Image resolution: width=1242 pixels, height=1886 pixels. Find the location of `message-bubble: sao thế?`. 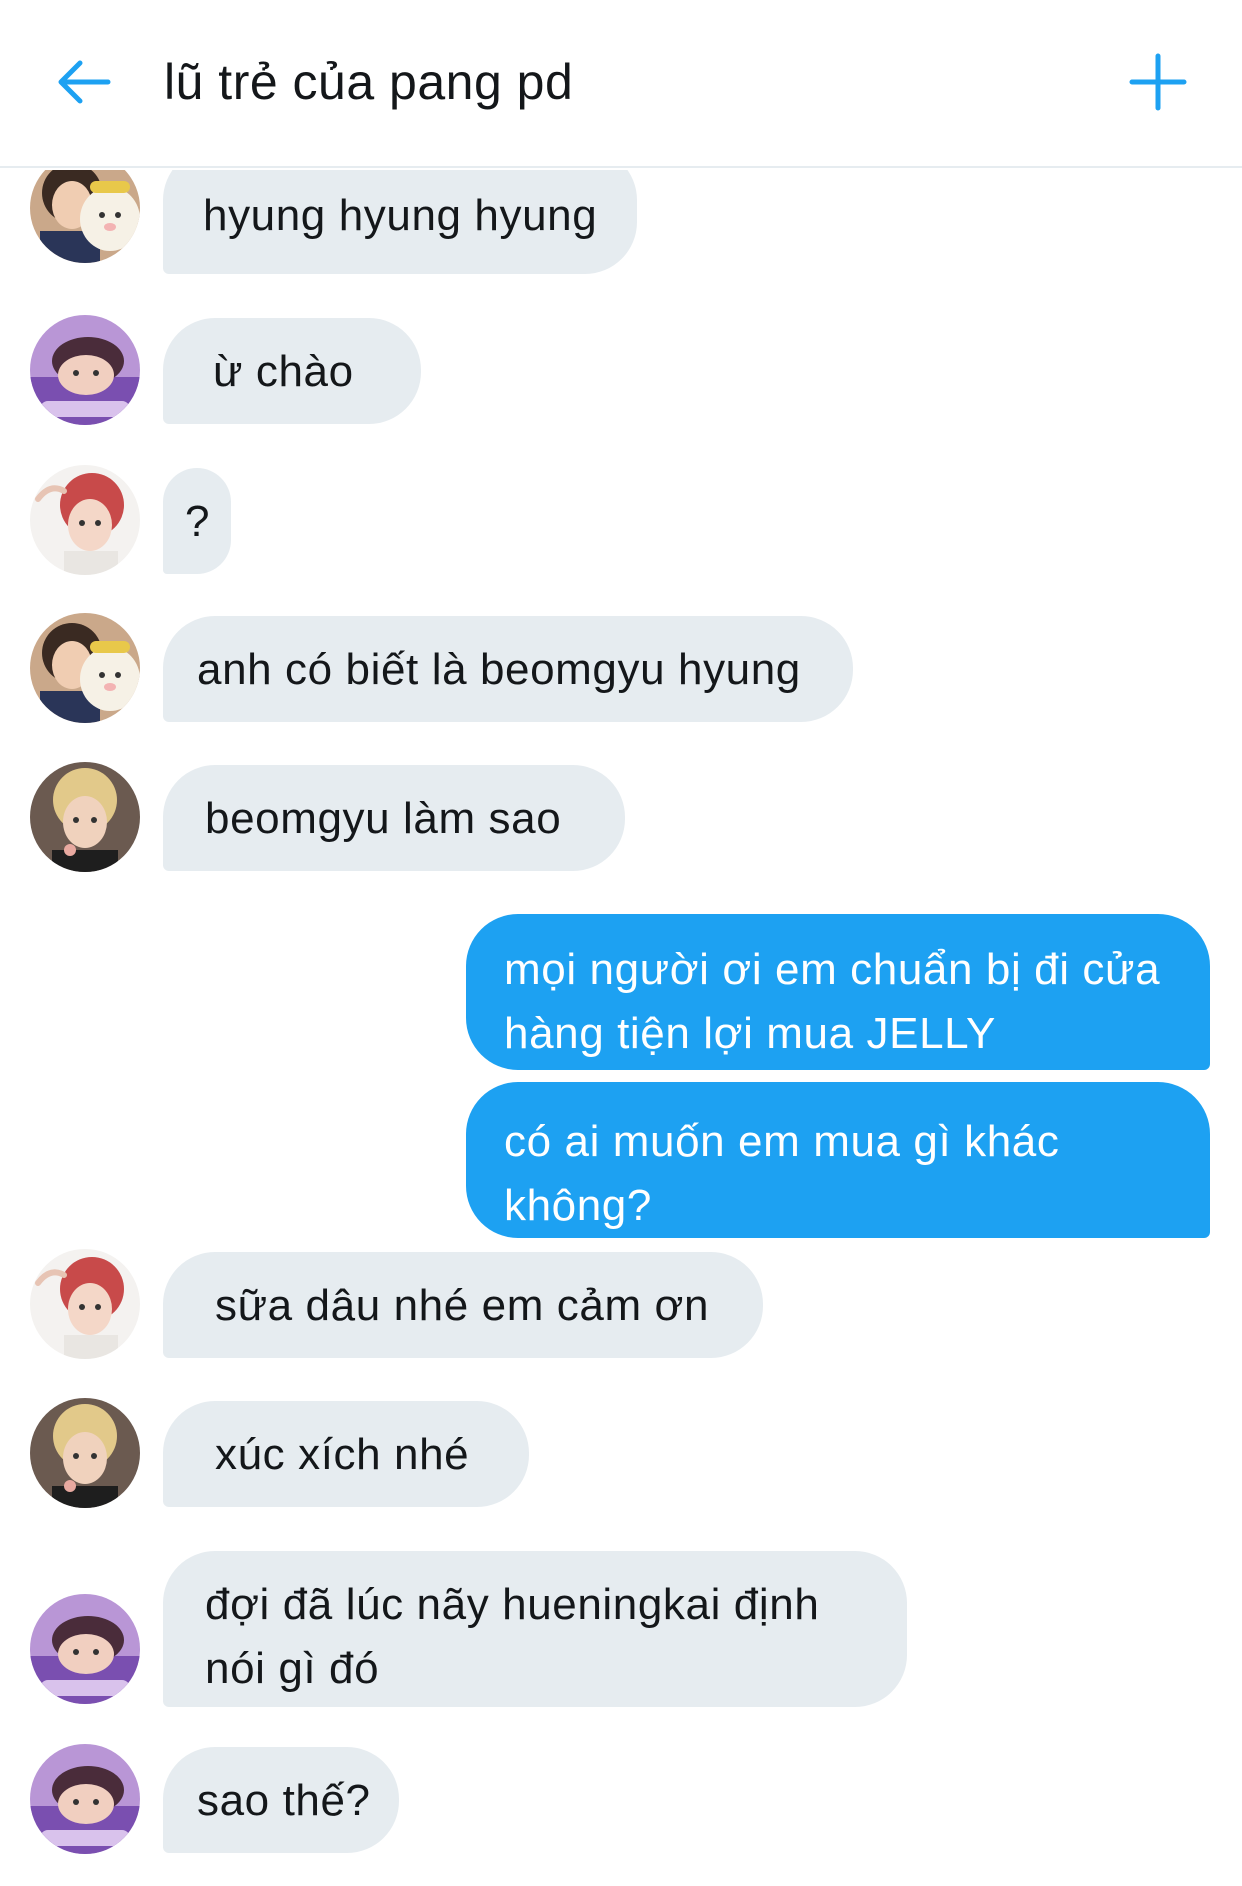

message-bubble: sao thế? is located at coordinates (281, 1800).